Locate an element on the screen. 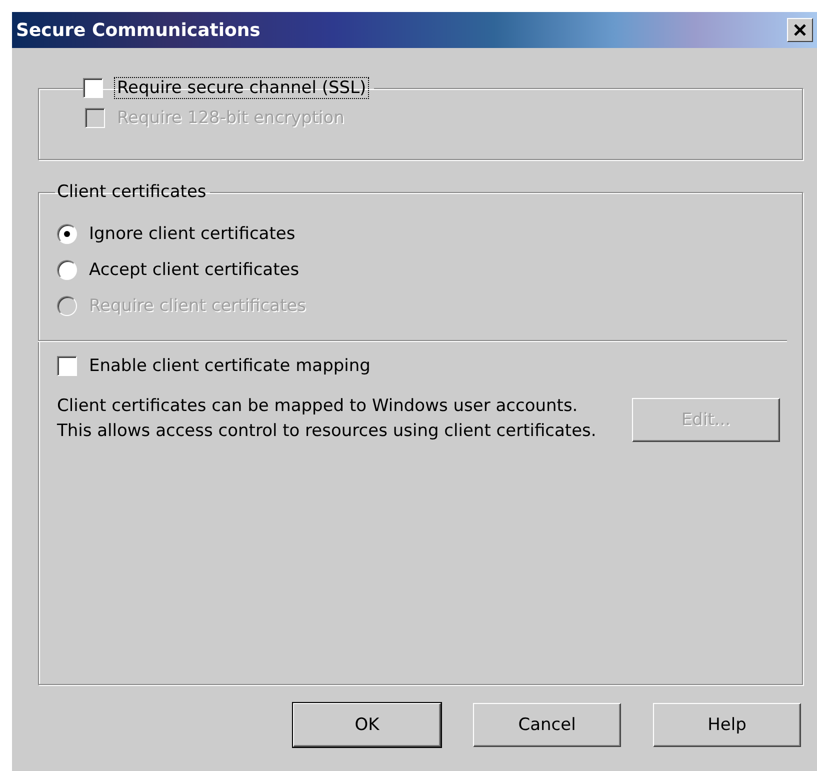  description-text: Client certificates can be mapped to Windows user accounts. This allows access control to resources using client certificates. is located at coordinates (327, 419).